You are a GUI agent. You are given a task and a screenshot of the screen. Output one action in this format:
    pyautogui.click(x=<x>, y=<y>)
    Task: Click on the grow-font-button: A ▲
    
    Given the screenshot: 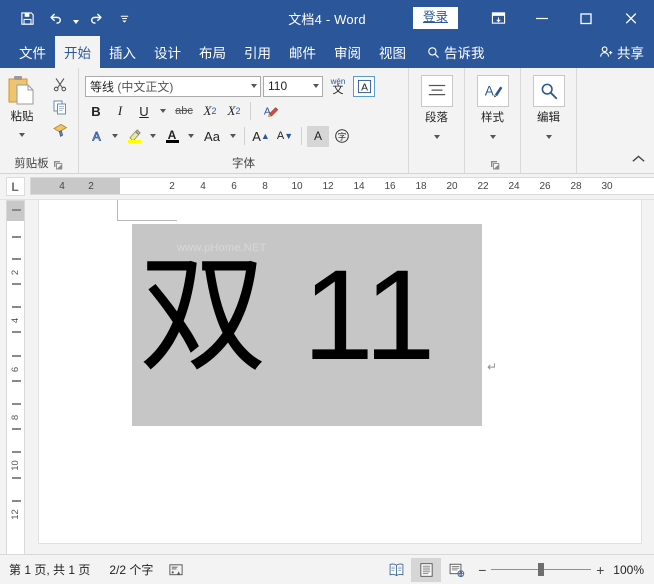 What is the action you would take?
    pyautogui.click(x=261, y=136)
    